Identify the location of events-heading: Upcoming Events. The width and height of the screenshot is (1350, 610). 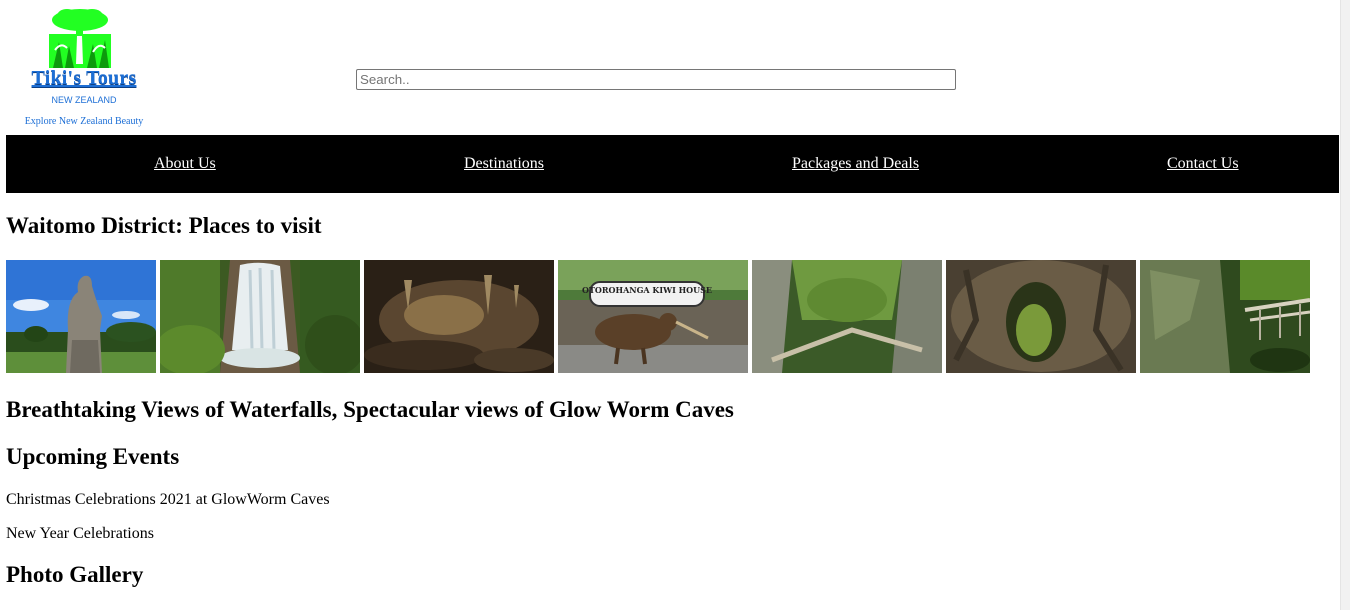
(93, 456).